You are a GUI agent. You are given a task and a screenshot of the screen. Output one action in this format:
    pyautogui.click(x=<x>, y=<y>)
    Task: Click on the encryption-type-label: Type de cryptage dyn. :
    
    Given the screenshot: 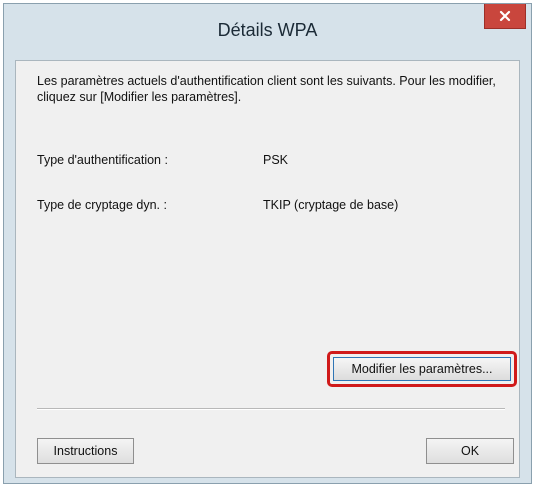 What is the action you would take?
    pyautogui.click(x=102, y=205)
    